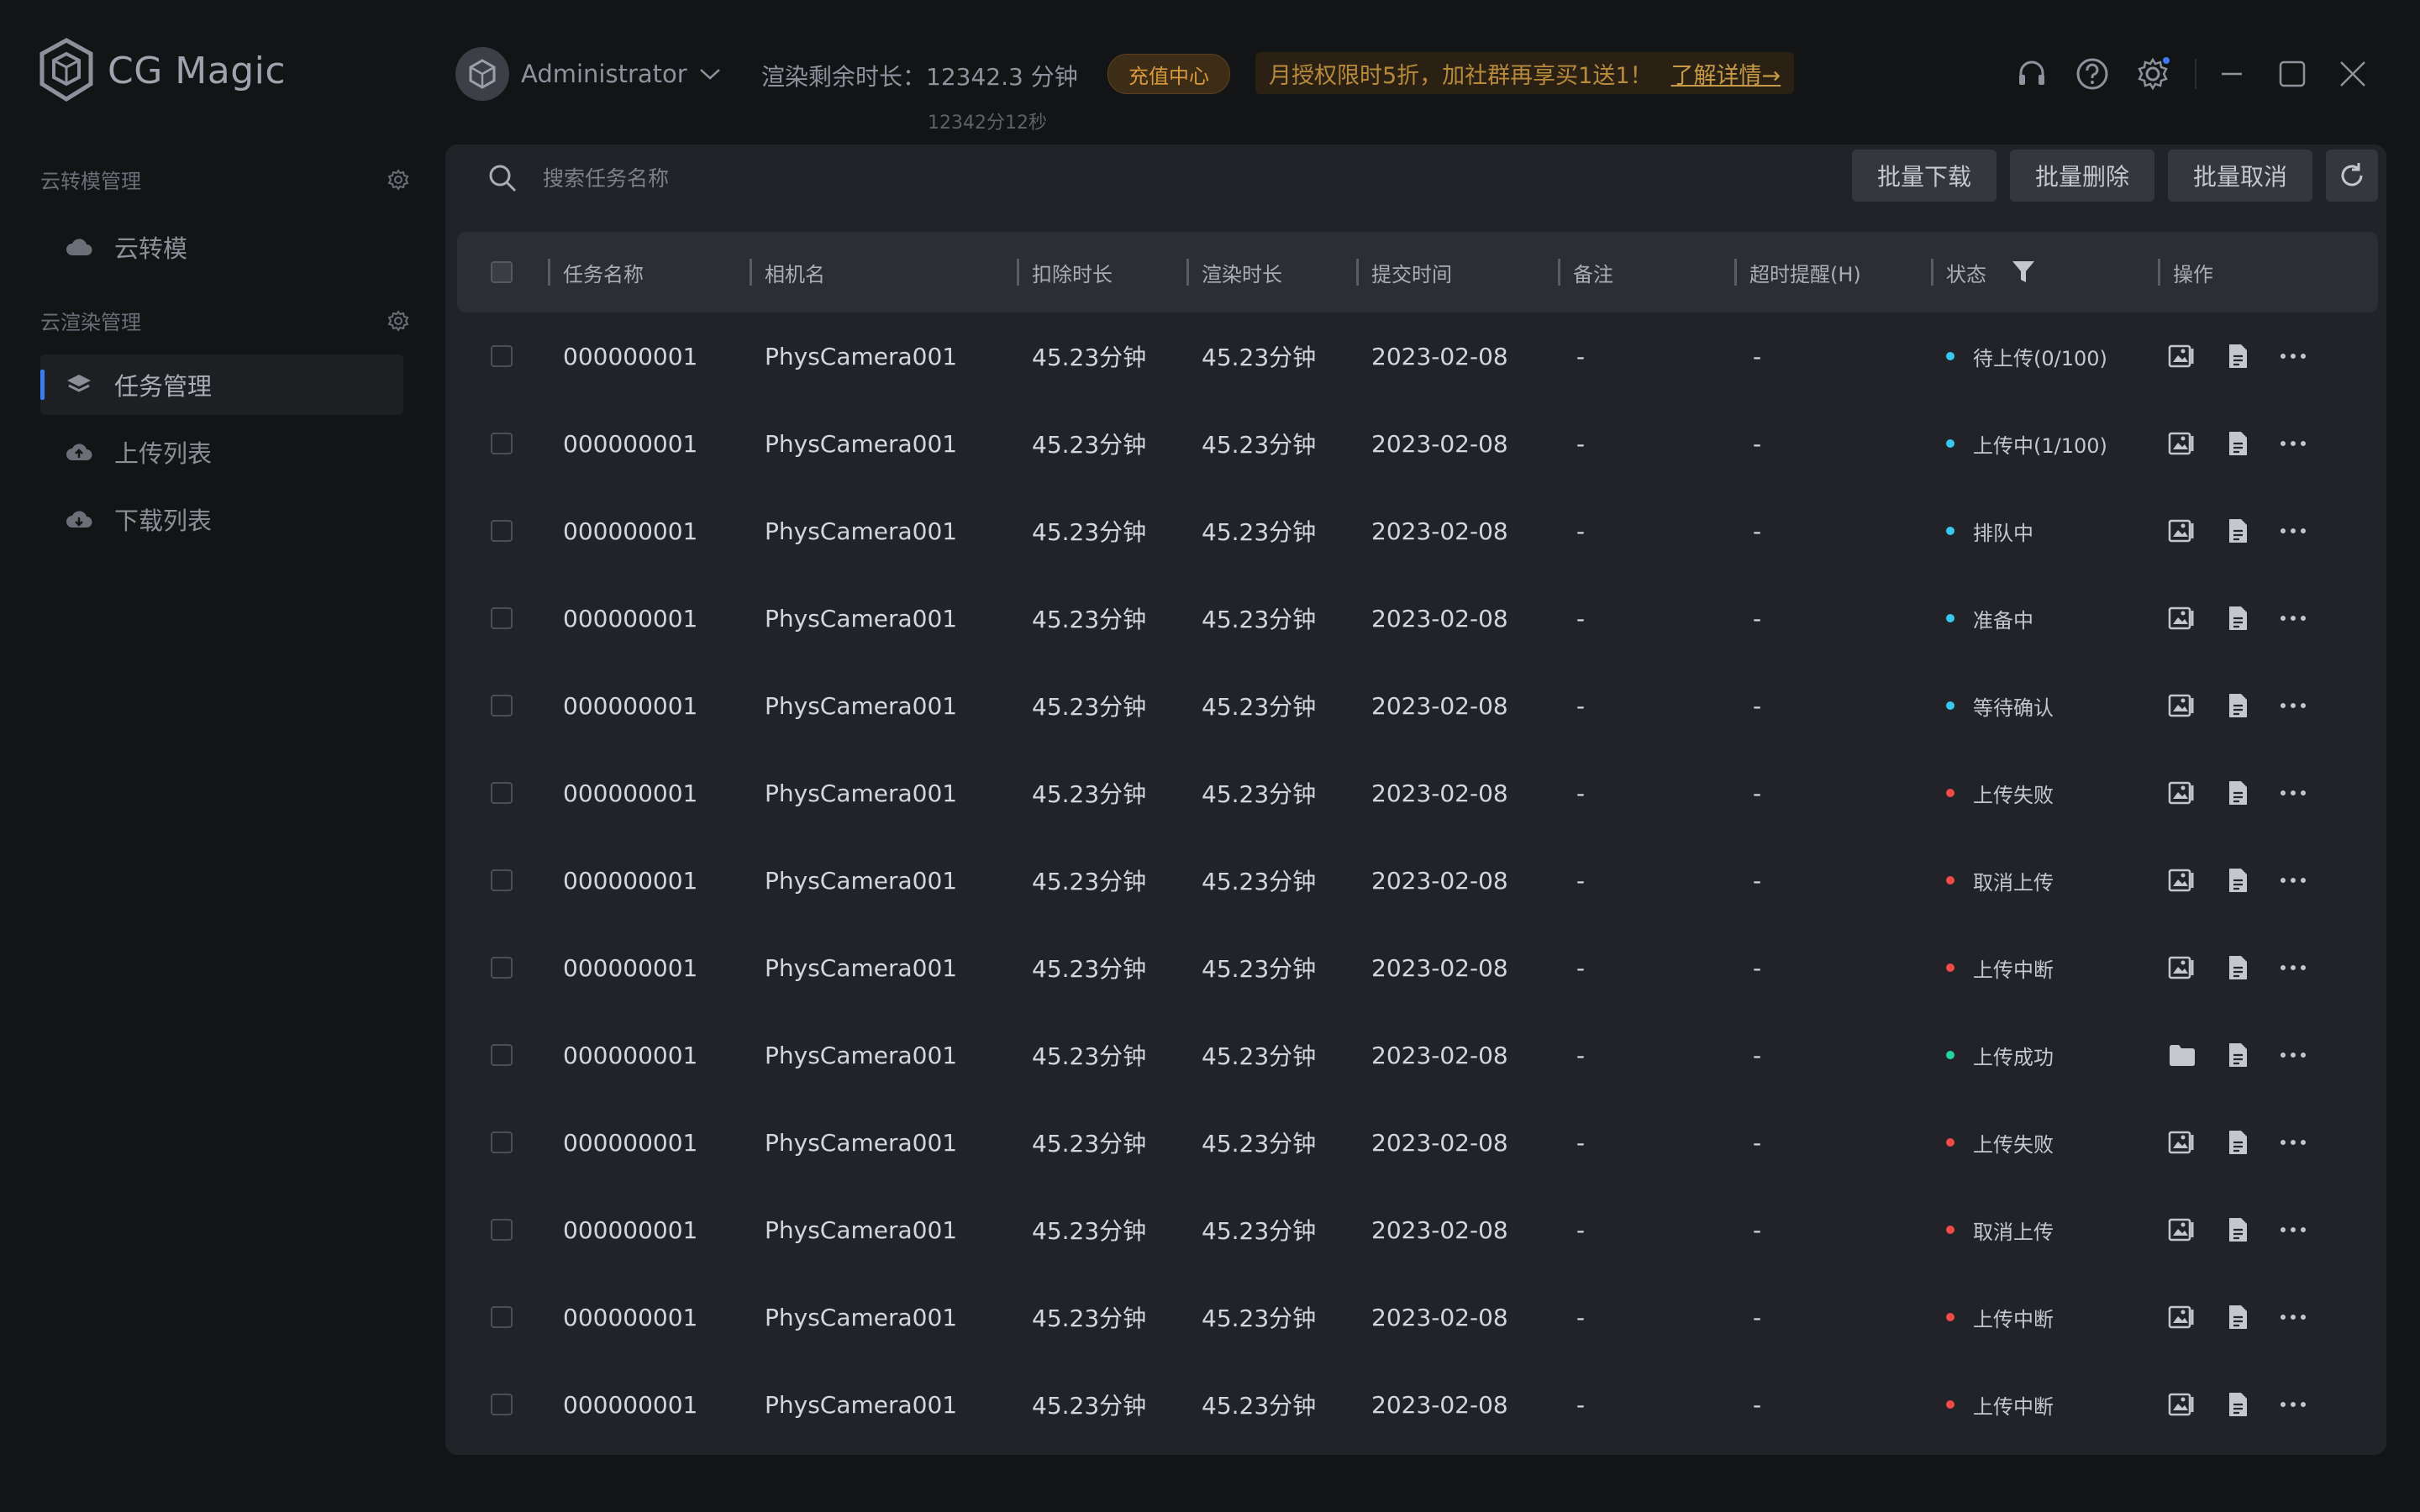 Image resolution: width=2420 pixels, height=1512 pixels. Describe the element at coordinates (1593, 272) in the screenshot. I see `column-header-note: 备注` at that location.